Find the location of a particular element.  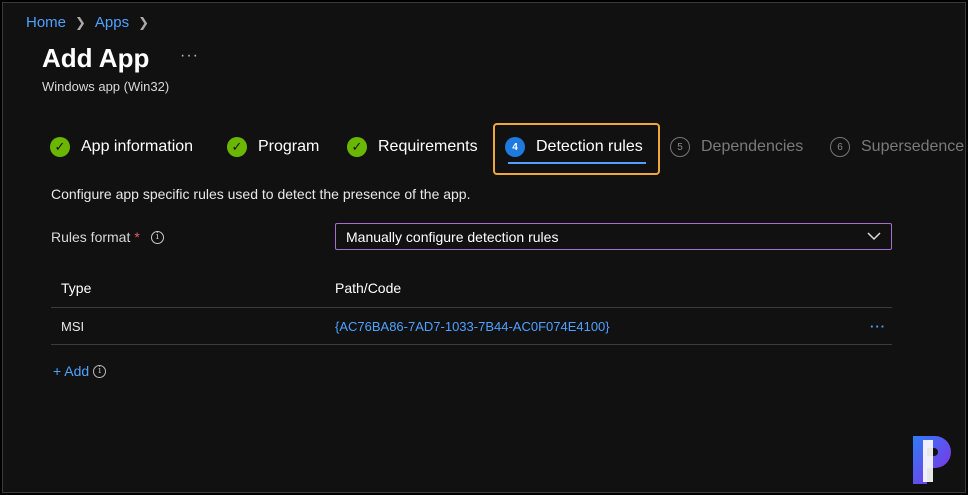

breadcrumb: Home ❯ Apps ❯ is located at coordinates (92, 22).